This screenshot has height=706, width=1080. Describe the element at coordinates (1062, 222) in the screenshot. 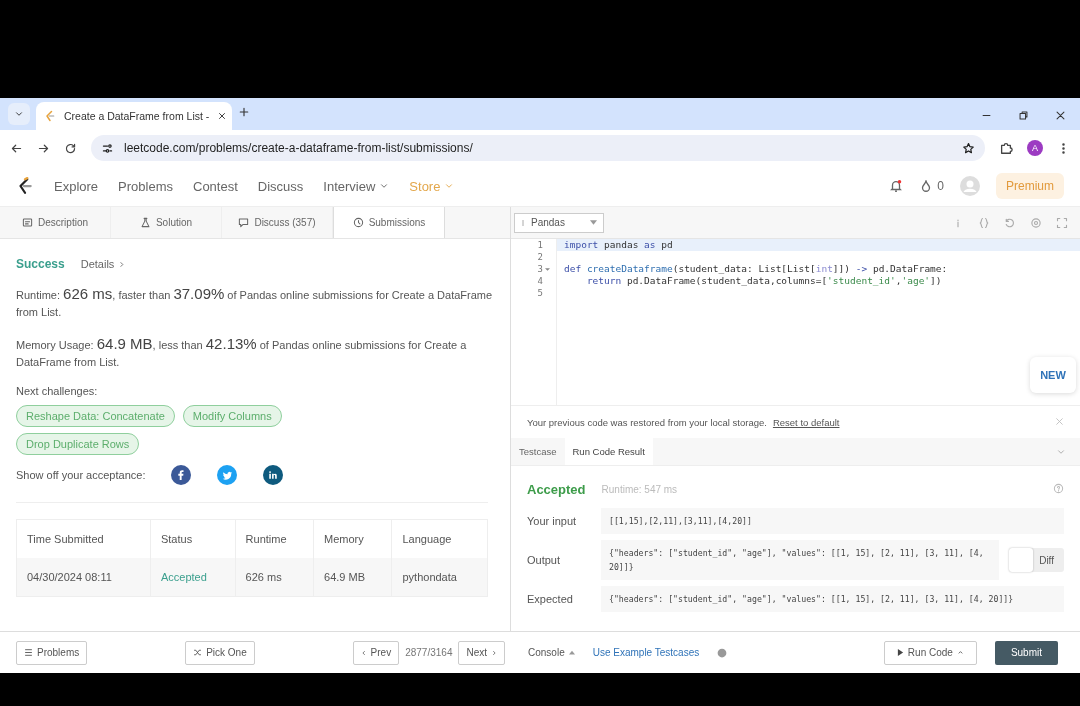

I see `fullscreen-icon` at that location.